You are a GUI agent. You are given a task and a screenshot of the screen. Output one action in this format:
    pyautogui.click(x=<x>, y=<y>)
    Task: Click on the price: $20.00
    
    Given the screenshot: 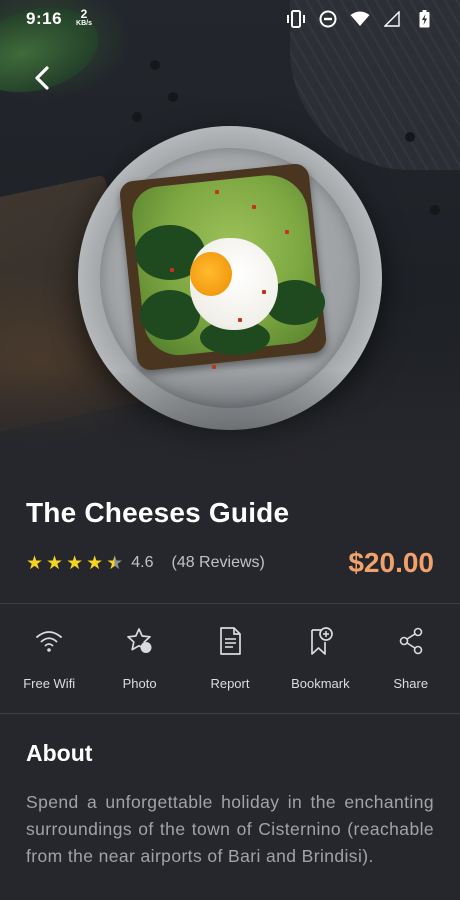 What is the action you would take?
    pyautogui.click(x=391, y=562)
    